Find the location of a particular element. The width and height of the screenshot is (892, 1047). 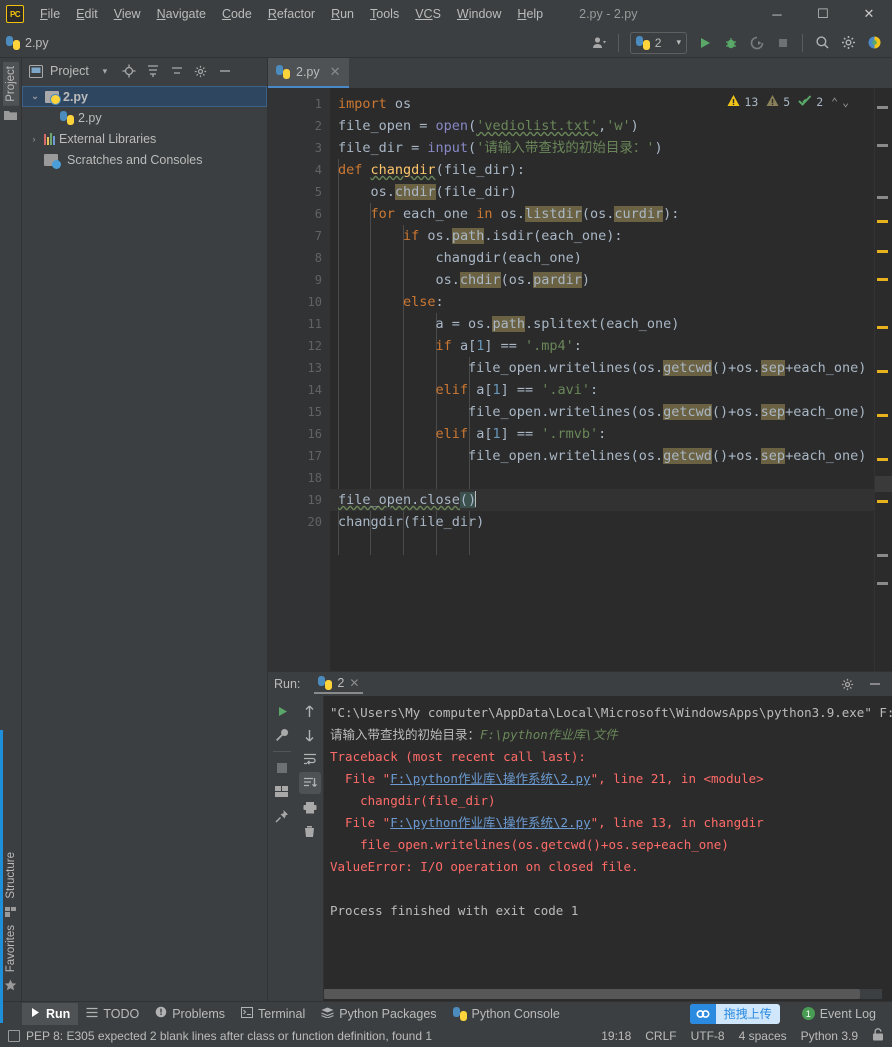

debug-icon is located at coordinates (731, 43).